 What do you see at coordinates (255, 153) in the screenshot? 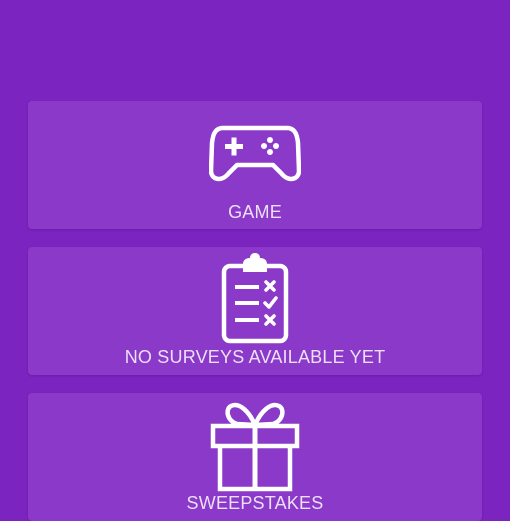
I see `gamepad-icon` at bounding box center [255, 153].